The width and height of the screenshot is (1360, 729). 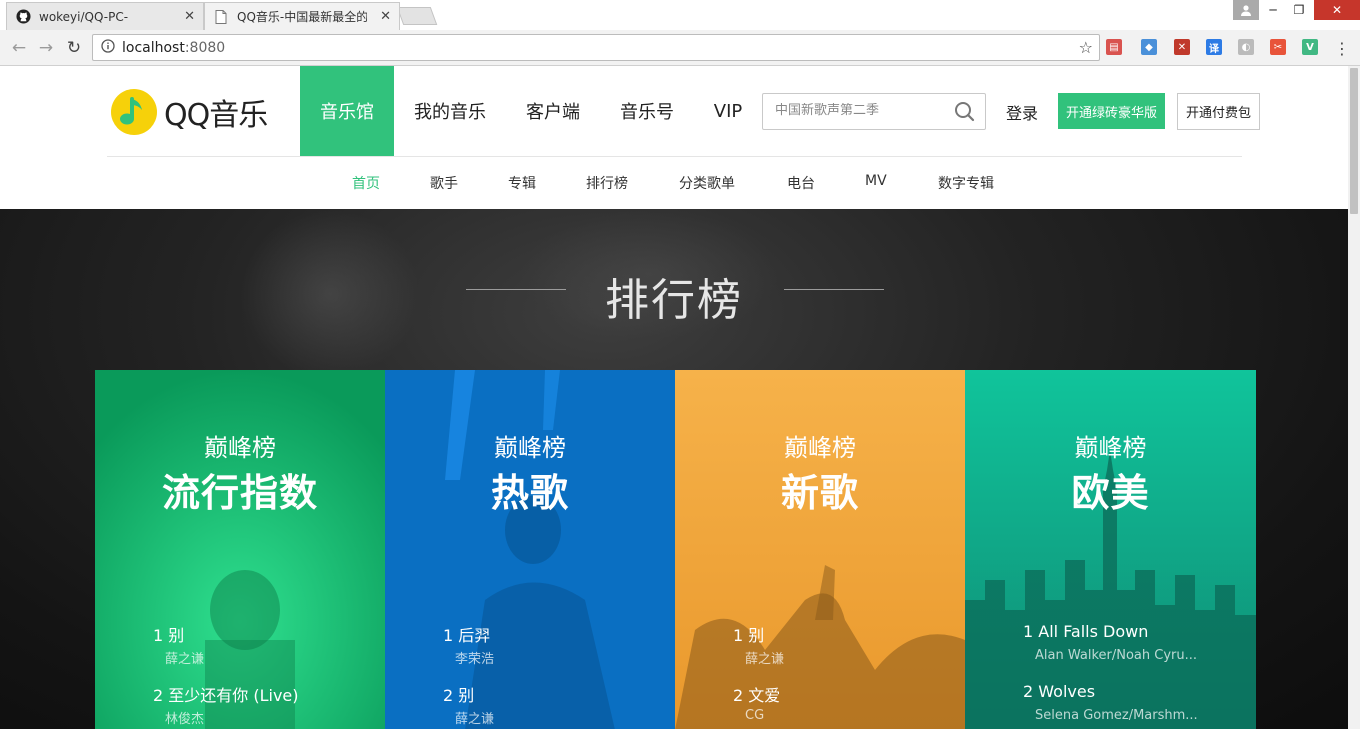 What do you see at coordinates (1310, 47) in the screenshot?
I see `vue-devtools-icon: V` at bounding box center [1310, 47].